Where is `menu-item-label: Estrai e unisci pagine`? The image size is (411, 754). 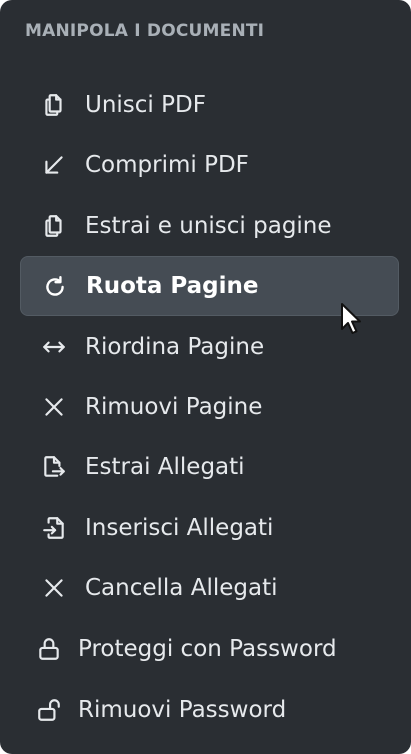
menu-item-label: Estrai e unisci pagine is located at coordinates (208, 226).